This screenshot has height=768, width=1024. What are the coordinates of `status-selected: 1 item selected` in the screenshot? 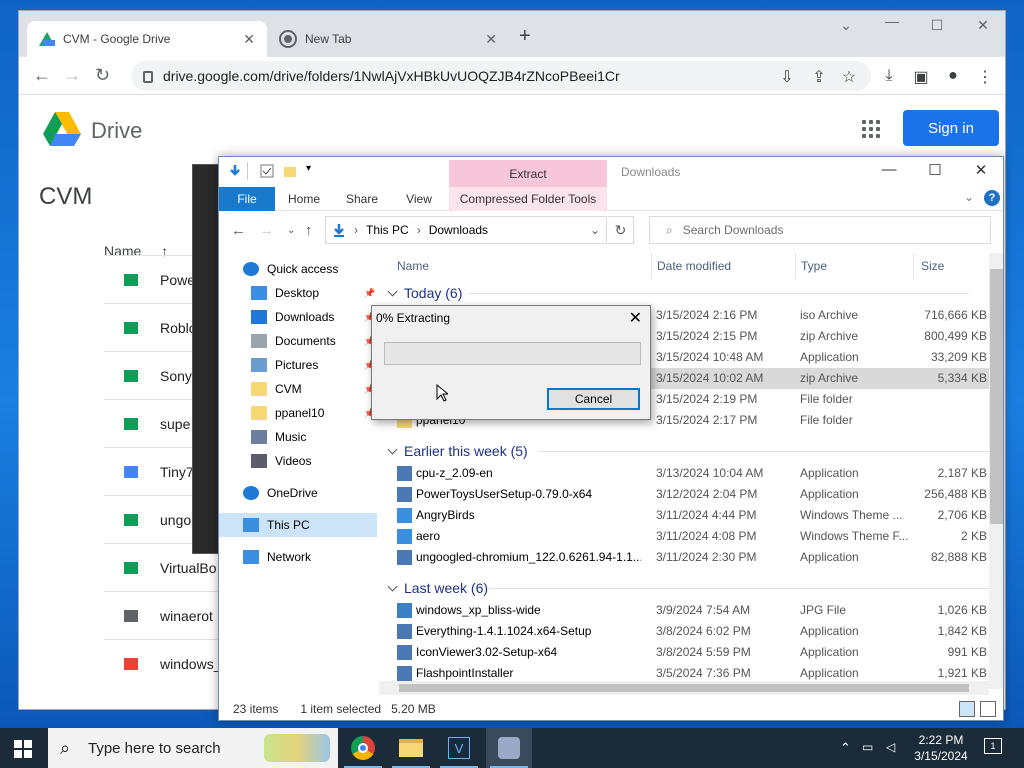 It's located at (341, 709).